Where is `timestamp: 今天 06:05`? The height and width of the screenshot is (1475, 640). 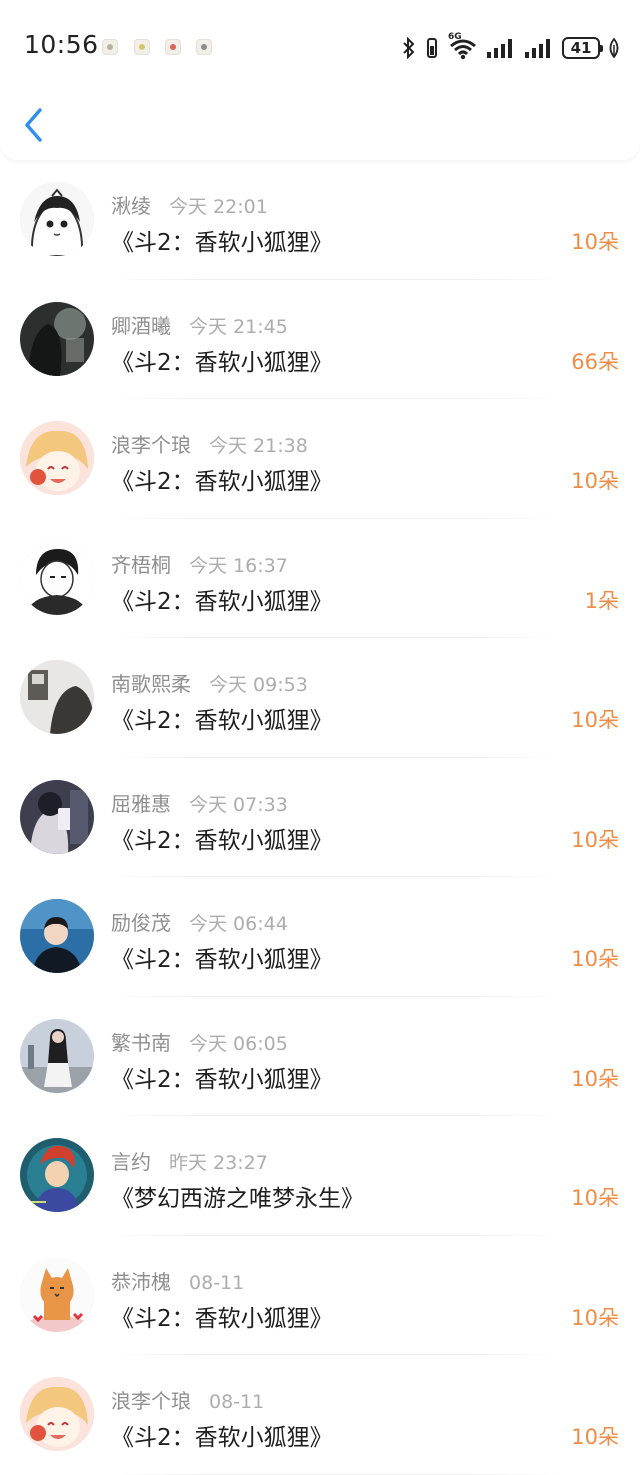
timestamp: 今天 06:05 is located at coordinates (238, 1043).